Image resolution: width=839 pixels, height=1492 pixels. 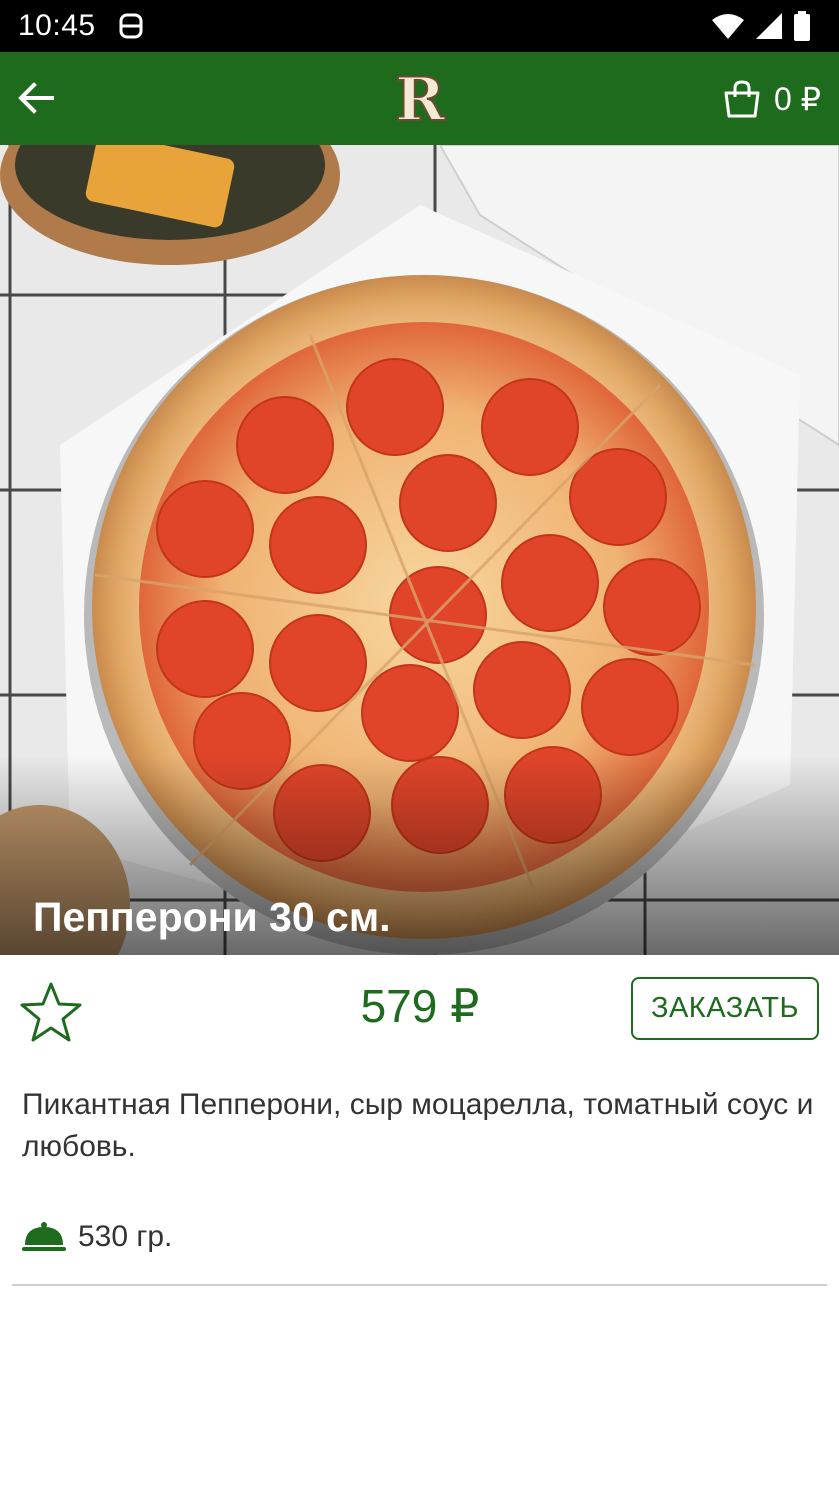 What do you see at coordinates (725, 1008) in the screenshot?
I see `order-button: ЗАКАЗАТЬ` at bounding box center [725, 1008].